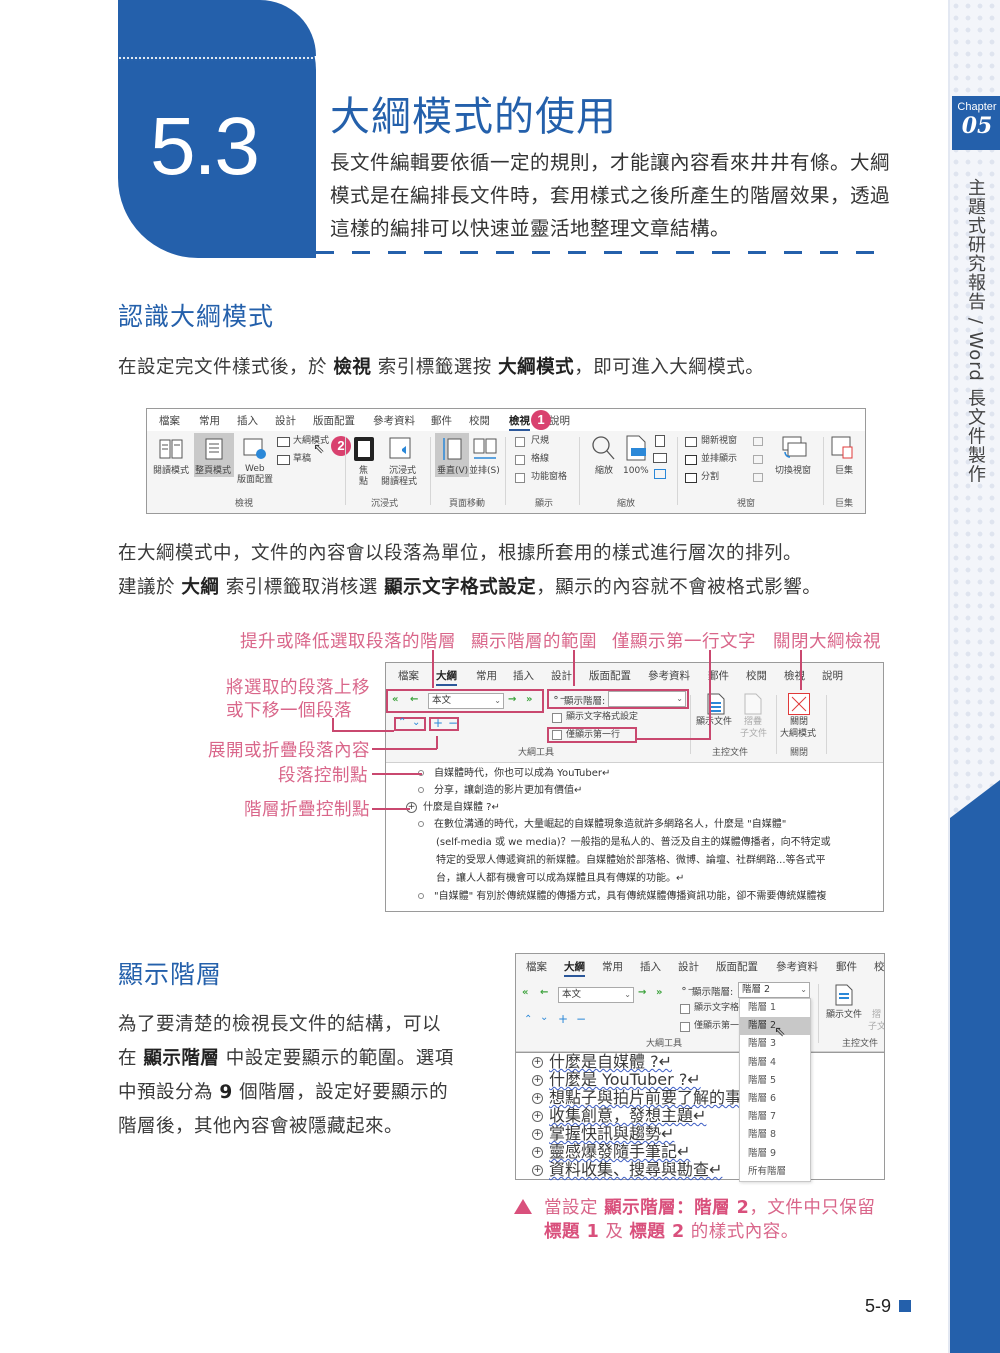  What do you see at coordinates (660, 441) in the screenshot?
I see `one-page-icon` at bounding box center [660, 441].